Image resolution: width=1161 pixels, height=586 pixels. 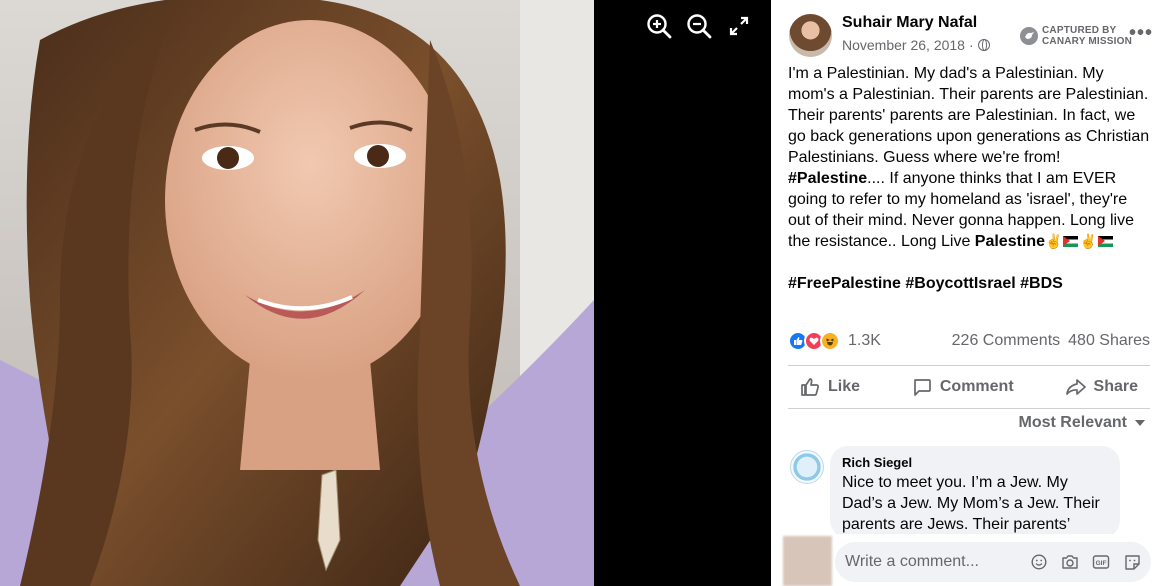 What do you see at coordinates (807, 561) in the screenshot?
I see `current-user-avatar` at bounding box center [807, 561].